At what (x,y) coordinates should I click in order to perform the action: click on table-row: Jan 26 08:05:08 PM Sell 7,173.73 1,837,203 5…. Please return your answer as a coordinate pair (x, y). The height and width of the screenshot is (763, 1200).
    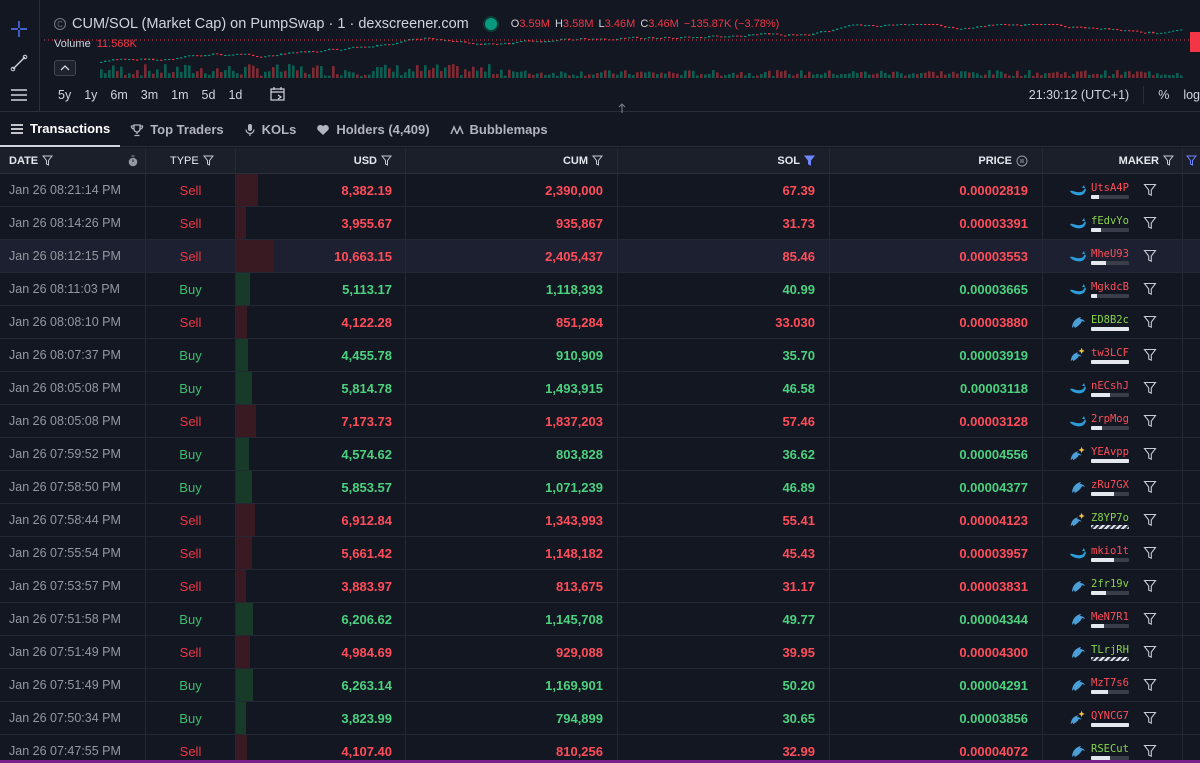
    Looking at the image, I should click on (600, 421).